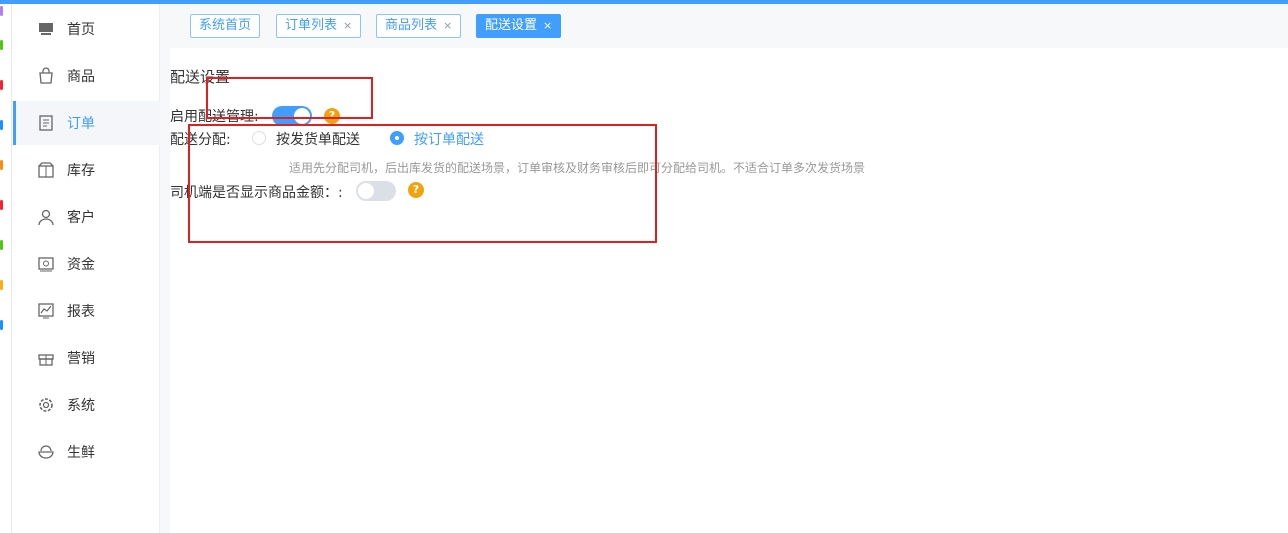 This screenshot has width=1288, height=533. What do you see at coordinates (46, 264) in the screenshot?
I see `funds-safe-icon` at bounding box center [46, 264].